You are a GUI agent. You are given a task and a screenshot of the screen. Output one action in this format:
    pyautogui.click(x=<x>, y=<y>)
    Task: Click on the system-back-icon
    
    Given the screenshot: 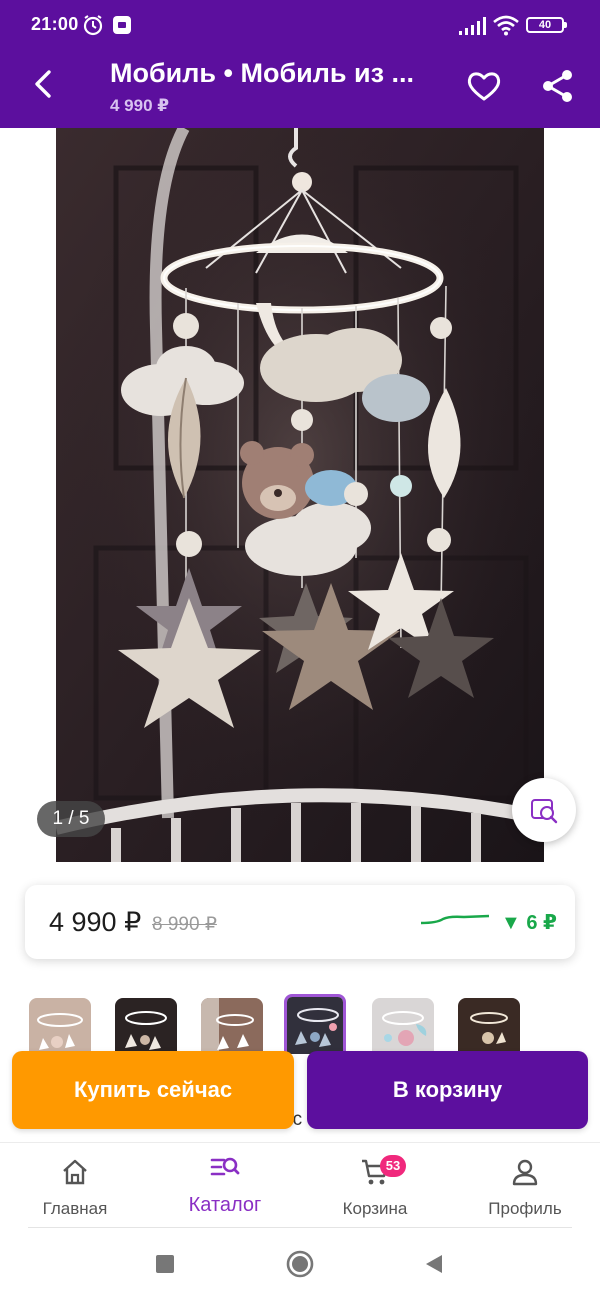 What is the action you would take?
    pyautogui.click(x=434, y=1264)
    